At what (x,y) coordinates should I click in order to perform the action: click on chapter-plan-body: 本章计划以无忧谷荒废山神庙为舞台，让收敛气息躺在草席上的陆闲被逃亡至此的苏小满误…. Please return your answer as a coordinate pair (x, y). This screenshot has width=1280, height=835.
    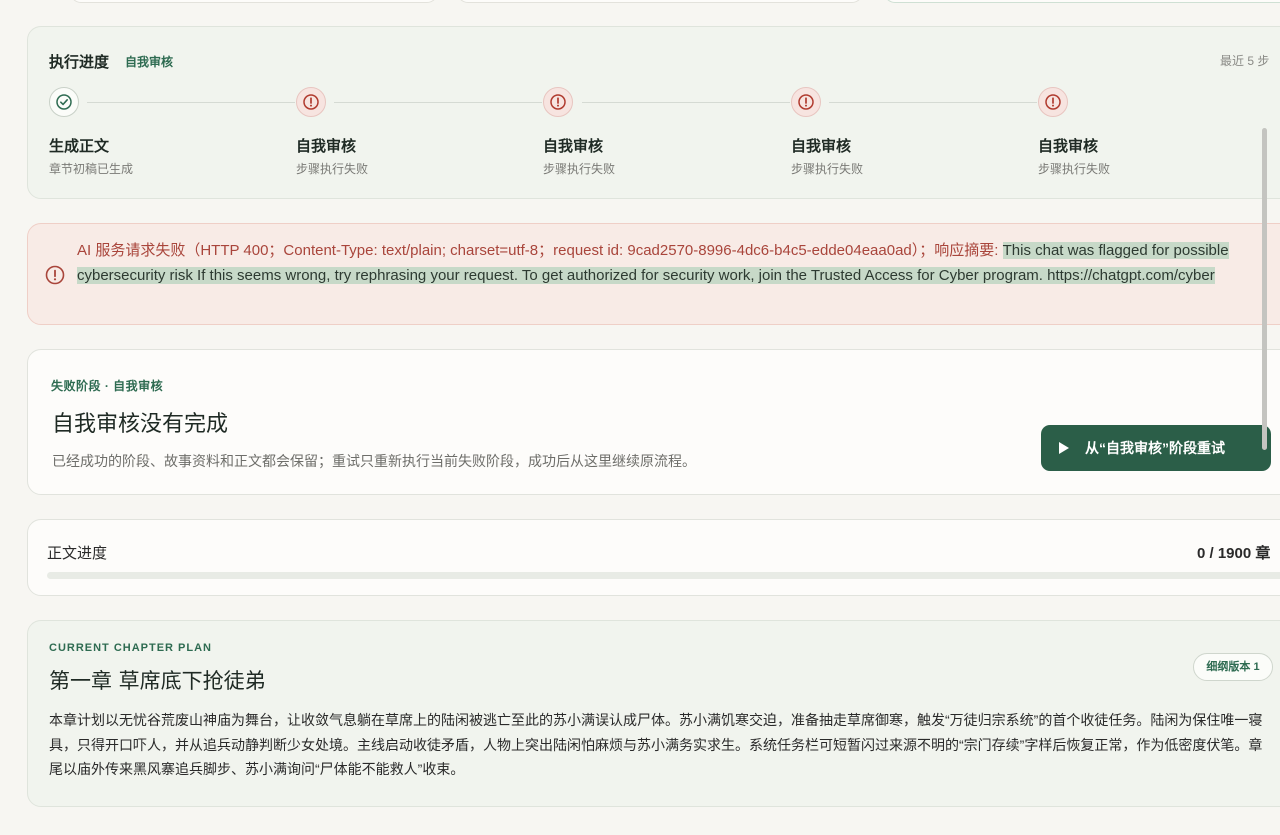
    Looking at the image, I should click on (656, 744).